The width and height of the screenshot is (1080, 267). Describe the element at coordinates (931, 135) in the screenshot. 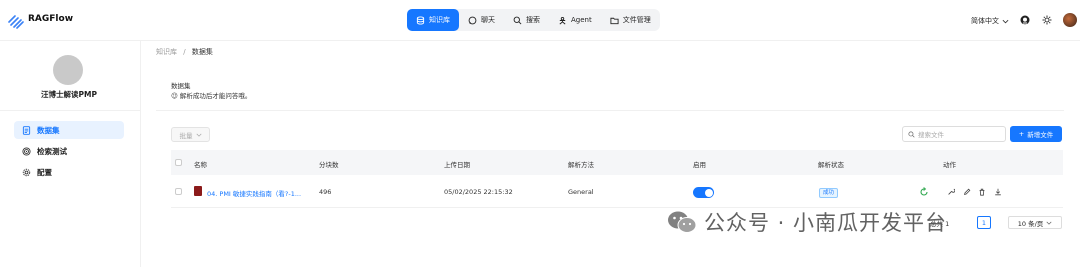

I see `search-placeholder: 搜索文件` at that location.